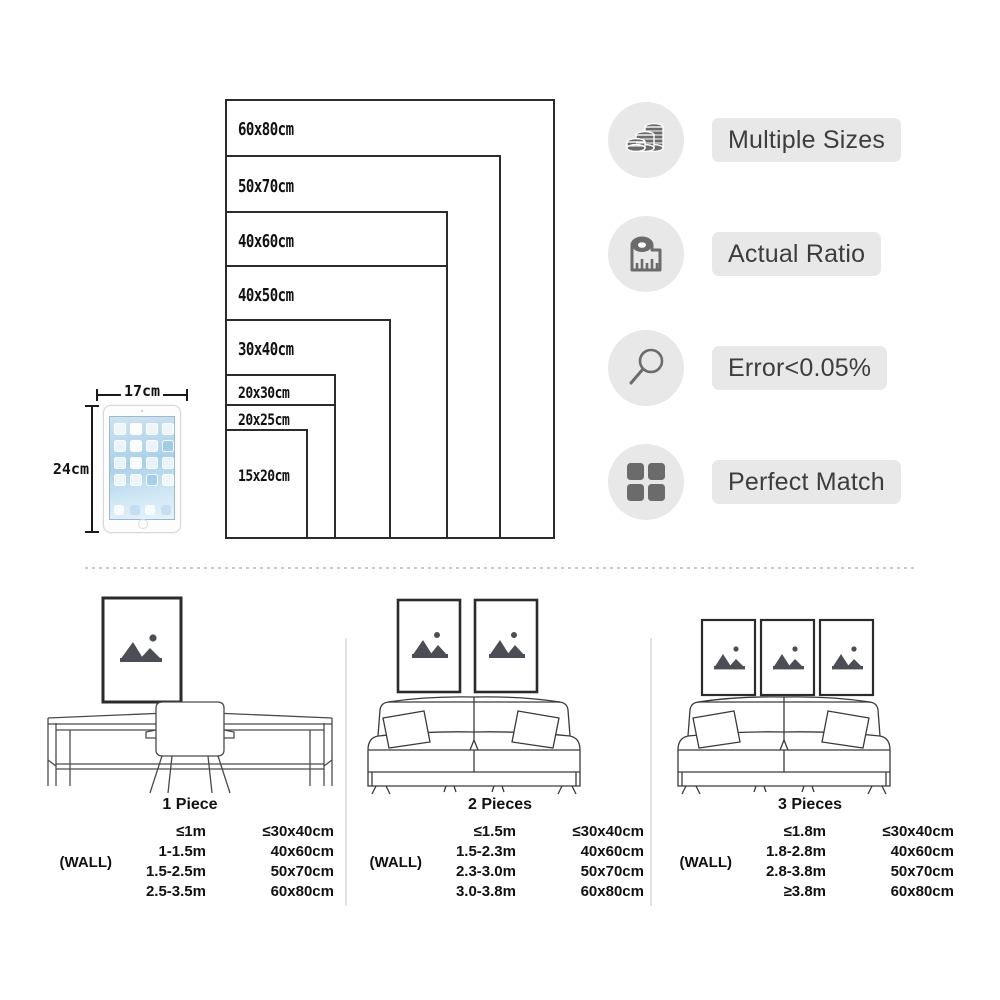  I want to click on tablet-dock, so click(143, 510).